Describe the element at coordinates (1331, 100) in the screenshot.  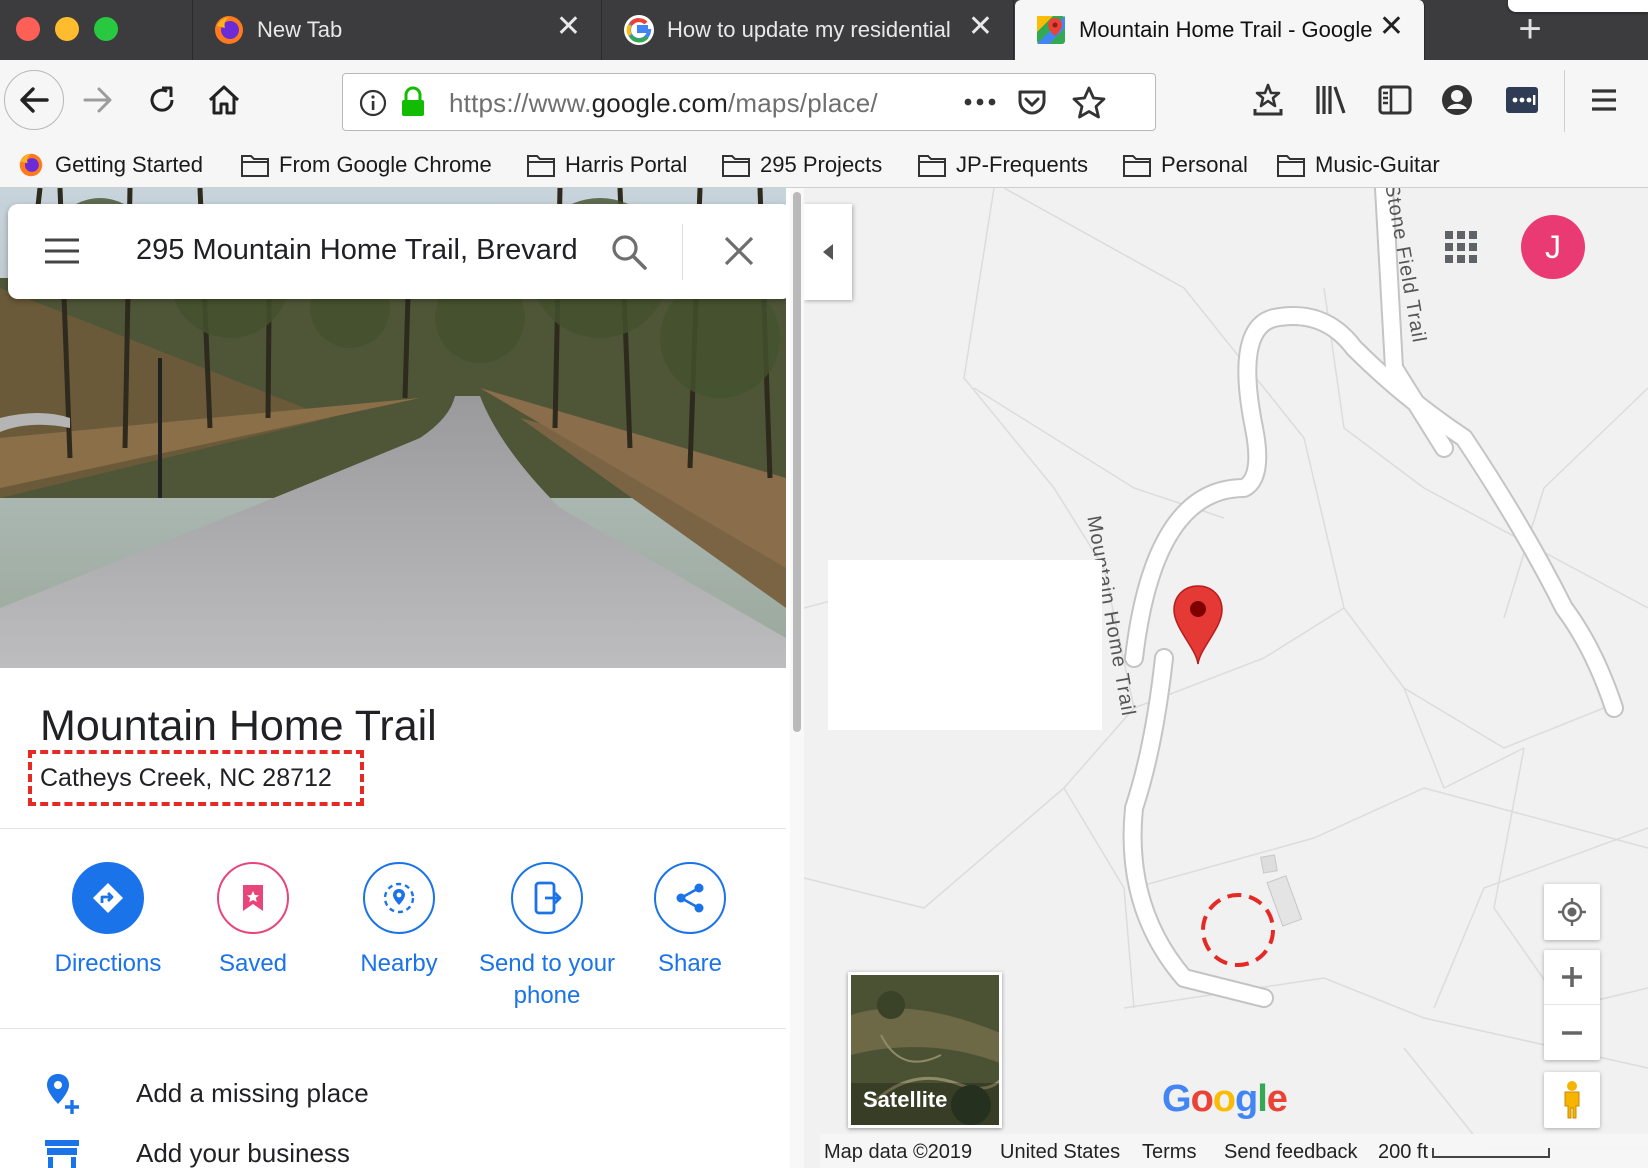
I see `library-button` at that location.